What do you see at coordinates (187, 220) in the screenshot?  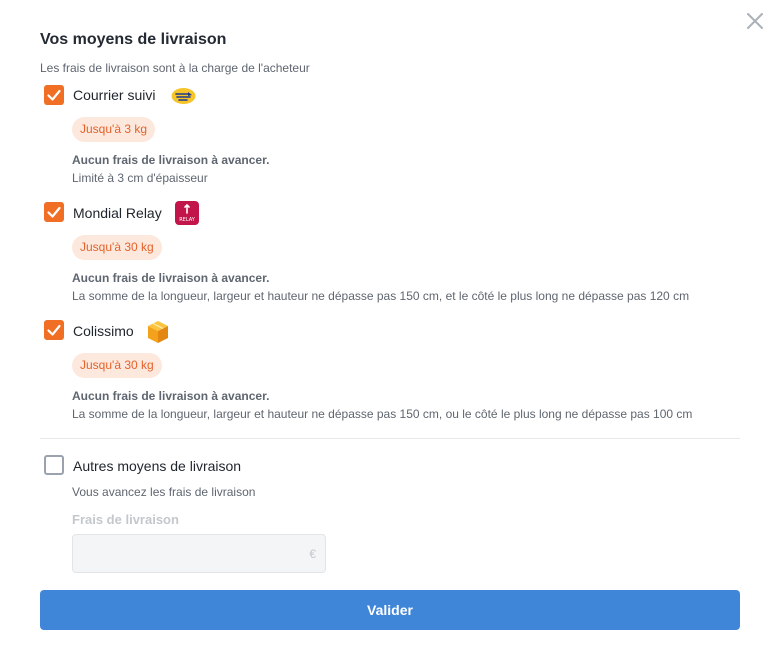 I see `mondial-relay-logo-text: RELAY` at bounding box center [187, 220].